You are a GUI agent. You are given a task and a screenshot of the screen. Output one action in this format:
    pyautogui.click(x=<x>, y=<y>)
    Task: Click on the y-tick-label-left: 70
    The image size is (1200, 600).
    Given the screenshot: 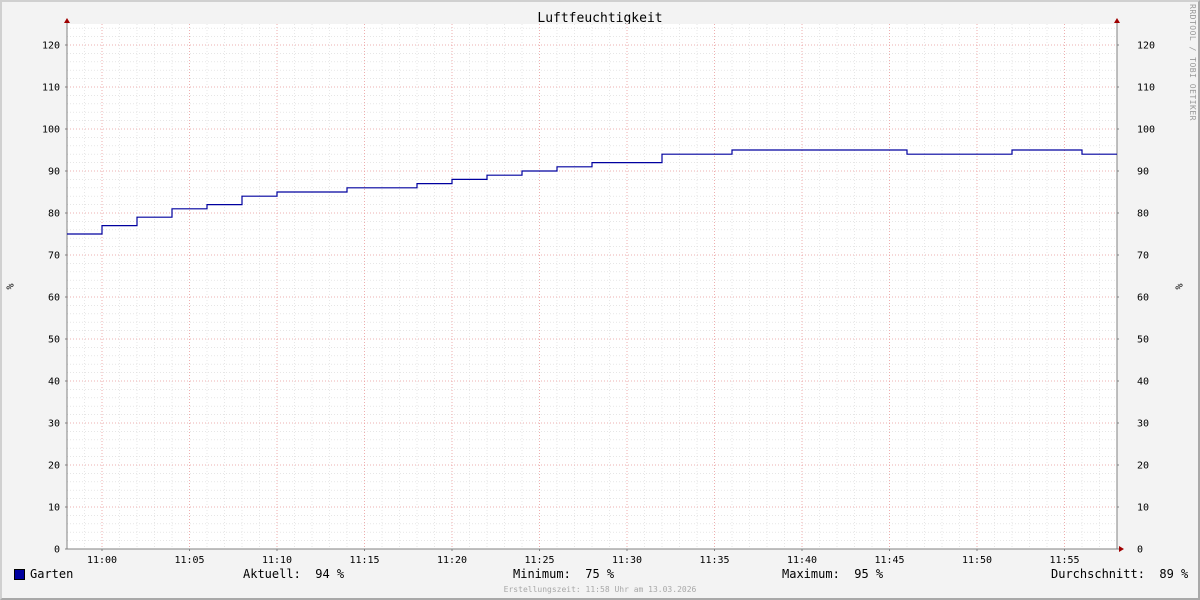 What is the action you would take?
    pyautogui.click(x=54, y=256)
    